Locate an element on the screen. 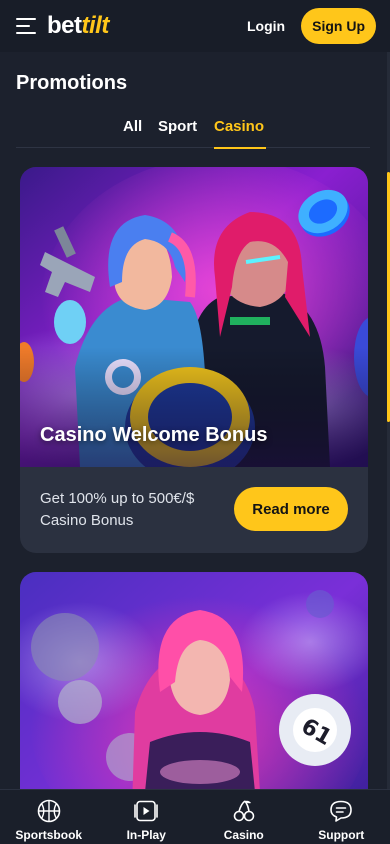 This screenshot has height=844, width=390. nav-support: Support is located at coordinates (341, 817).